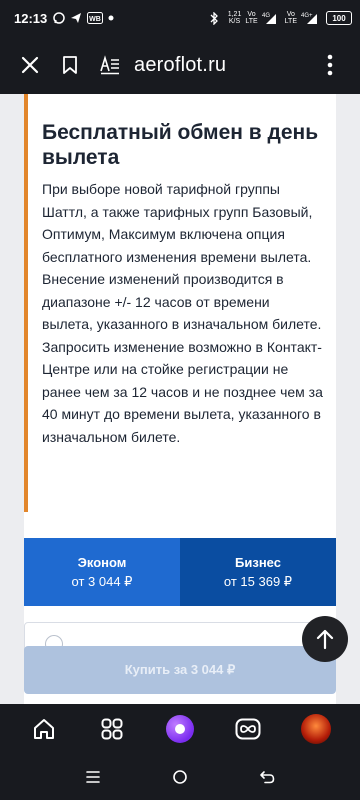 This screenshot has height=800, width=360. What do you see at coordinates (290, 18) in the screenshot?
I see `sim2-volte: Vo LTE` at bounding box center [290, 18].